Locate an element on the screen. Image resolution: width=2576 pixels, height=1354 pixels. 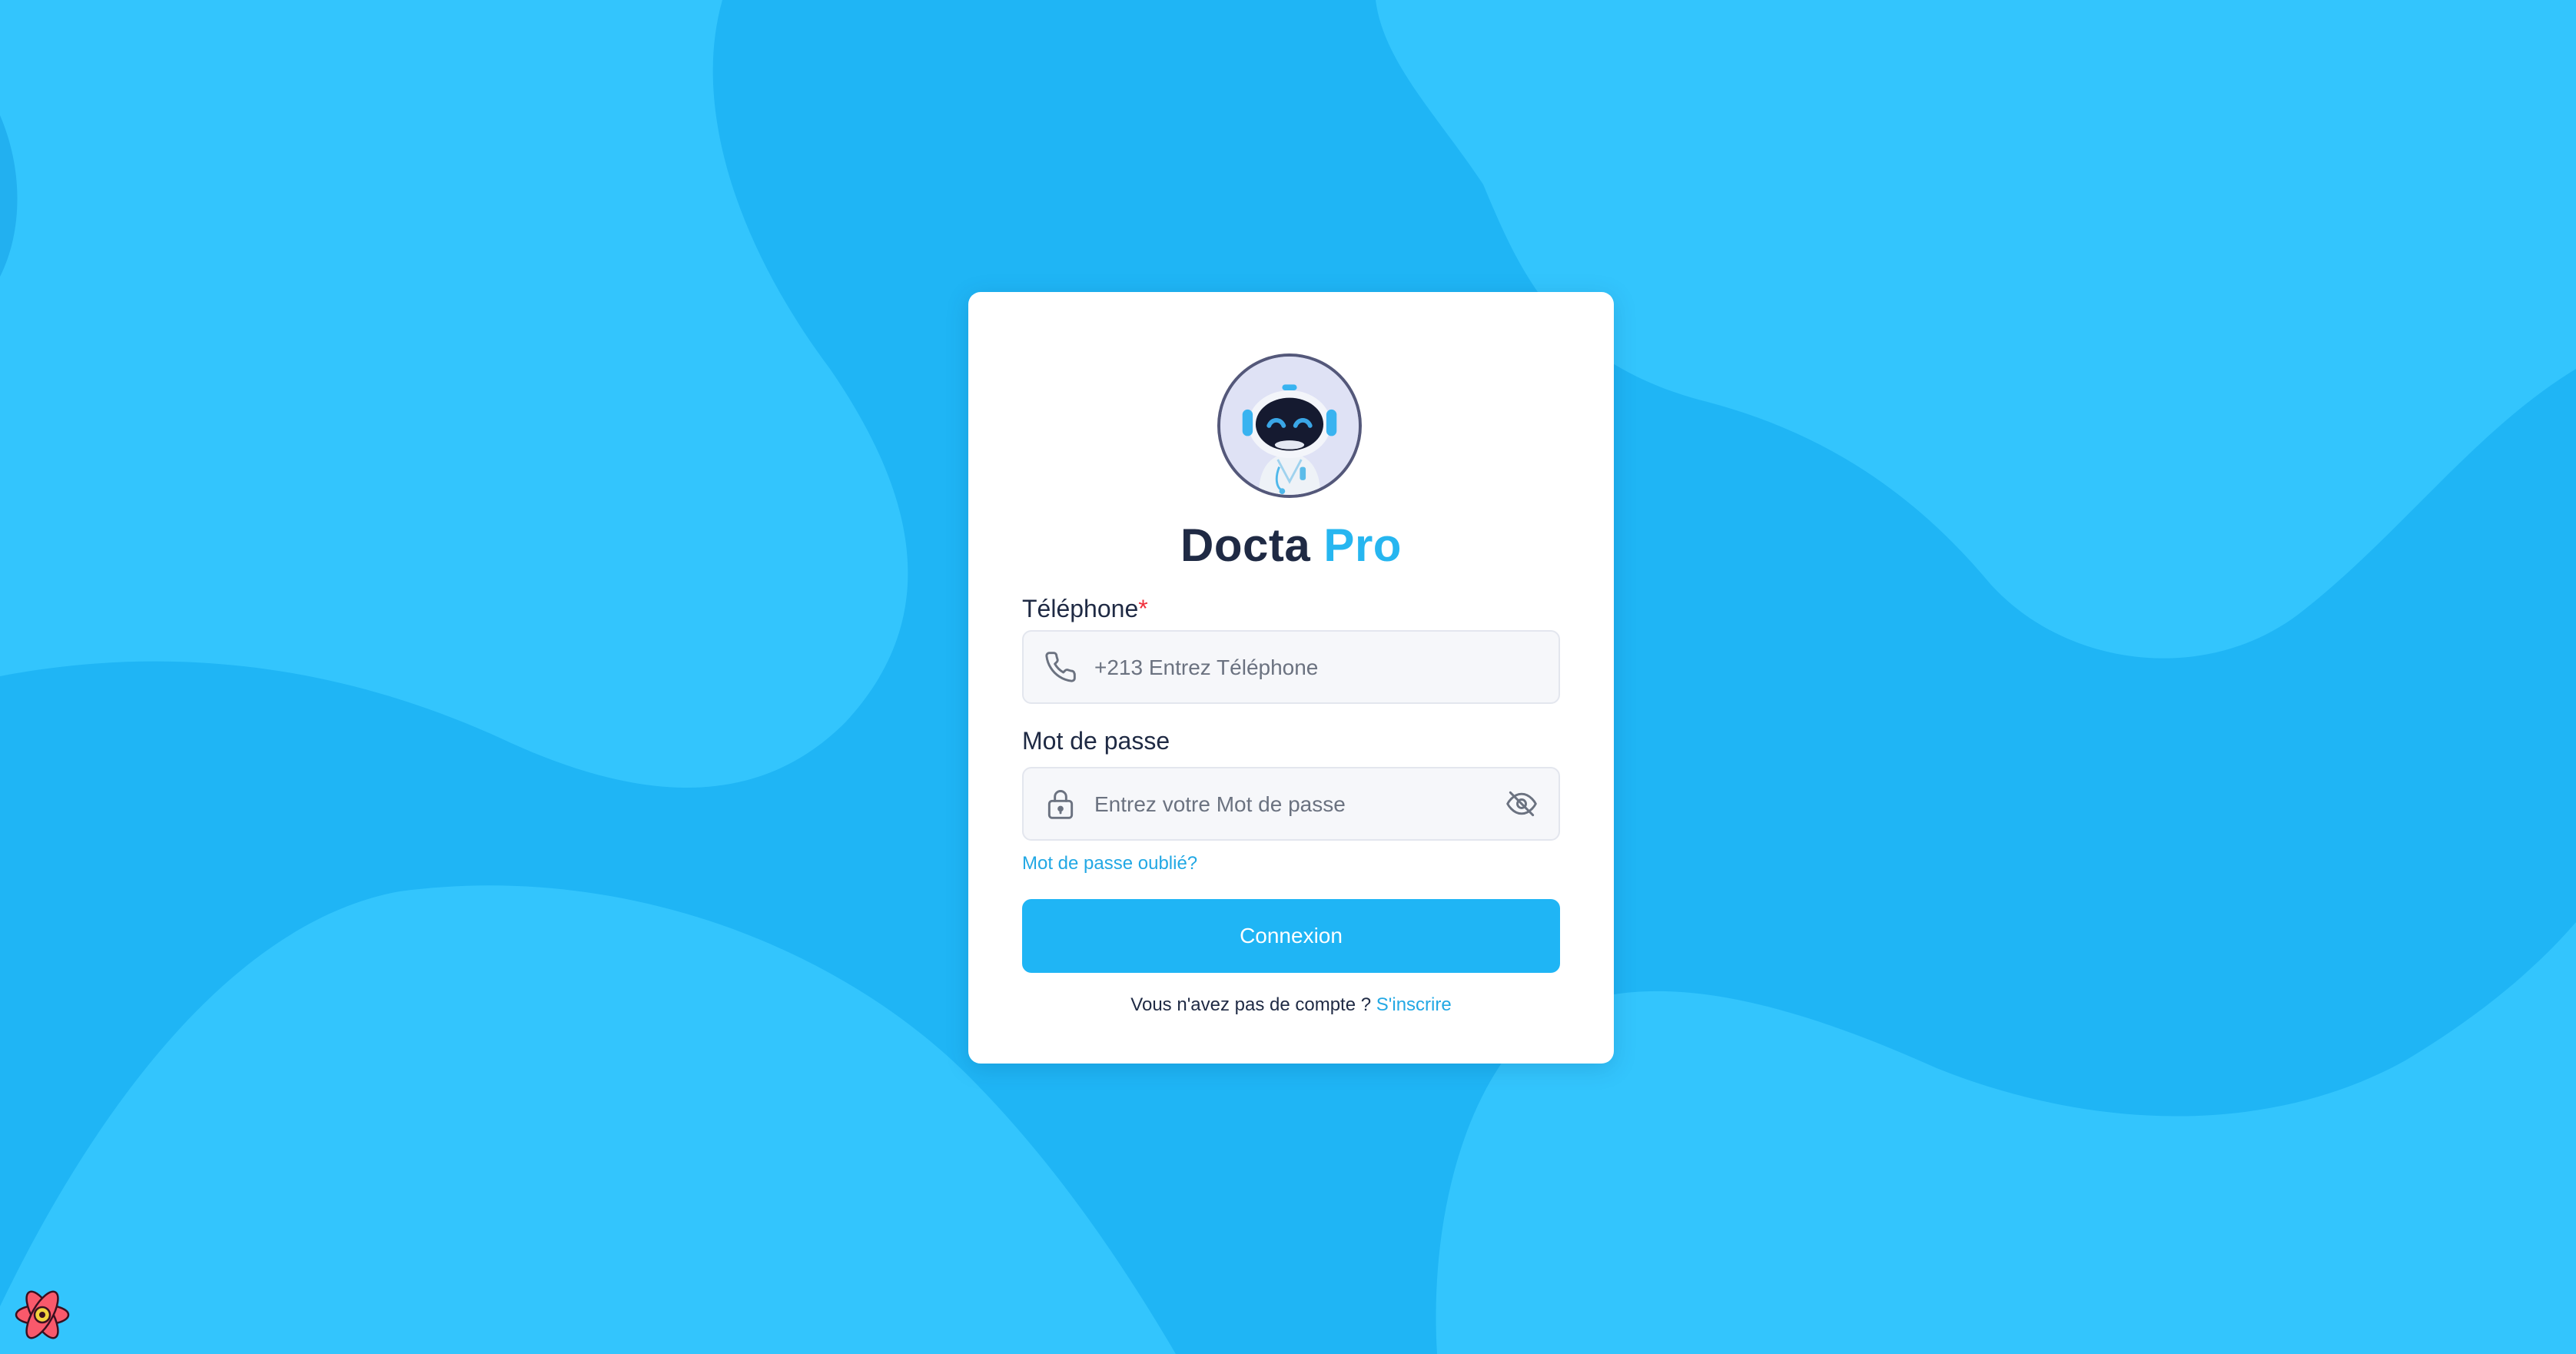
app-brand-title: Docta Pro is located at coordinates (1291, 545).